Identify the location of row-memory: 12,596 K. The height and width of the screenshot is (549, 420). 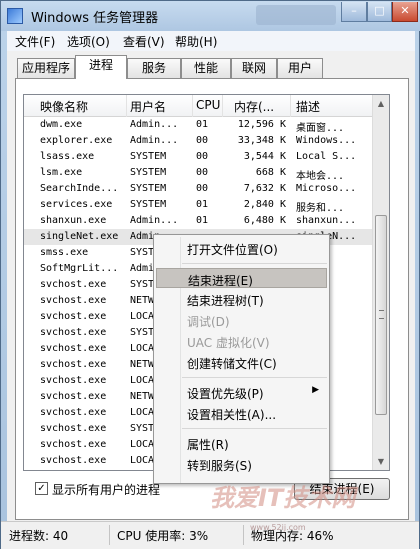
(261, 124).